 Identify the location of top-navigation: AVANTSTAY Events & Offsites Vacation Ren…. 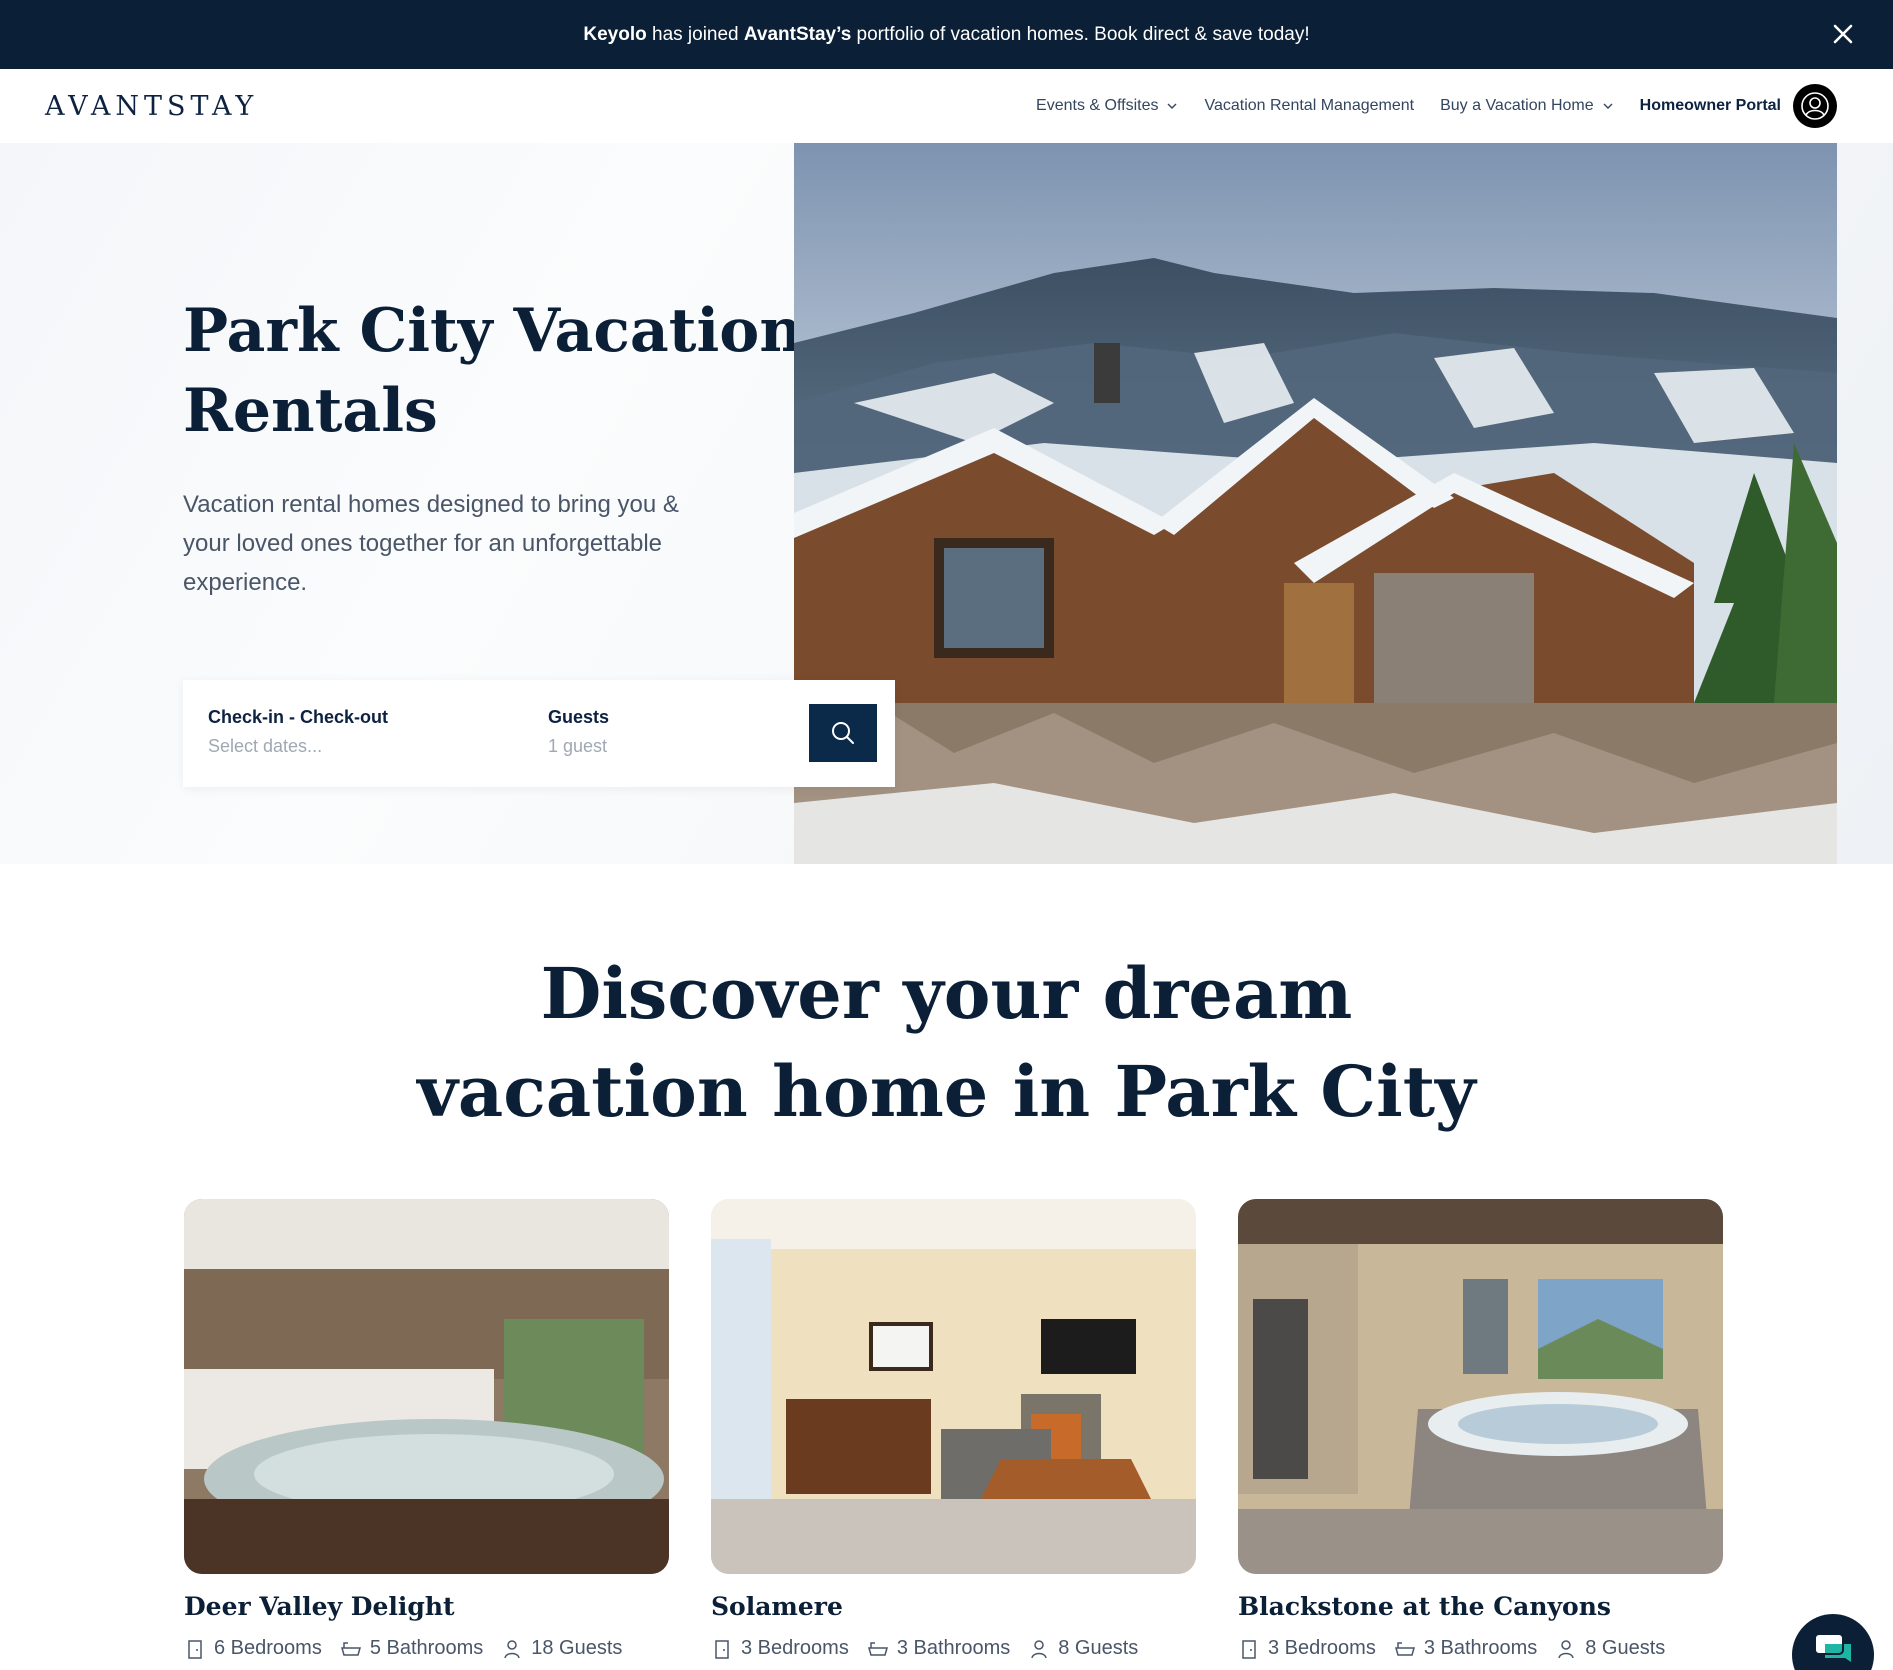
(946, 106).